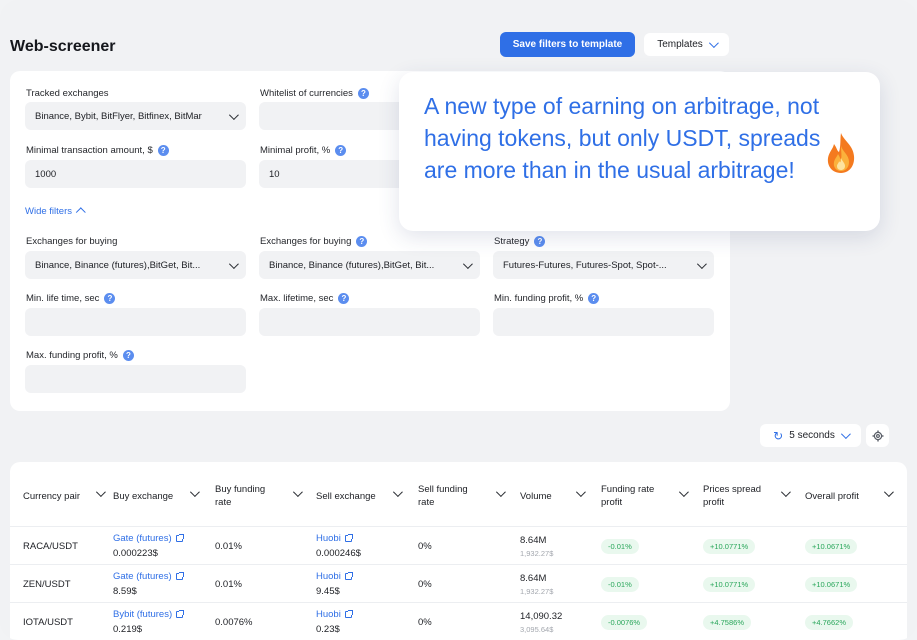 Image resolution: width=917 pixels, height=640 pixels. I want to click on chevron-up-icon, so click(80, 212).